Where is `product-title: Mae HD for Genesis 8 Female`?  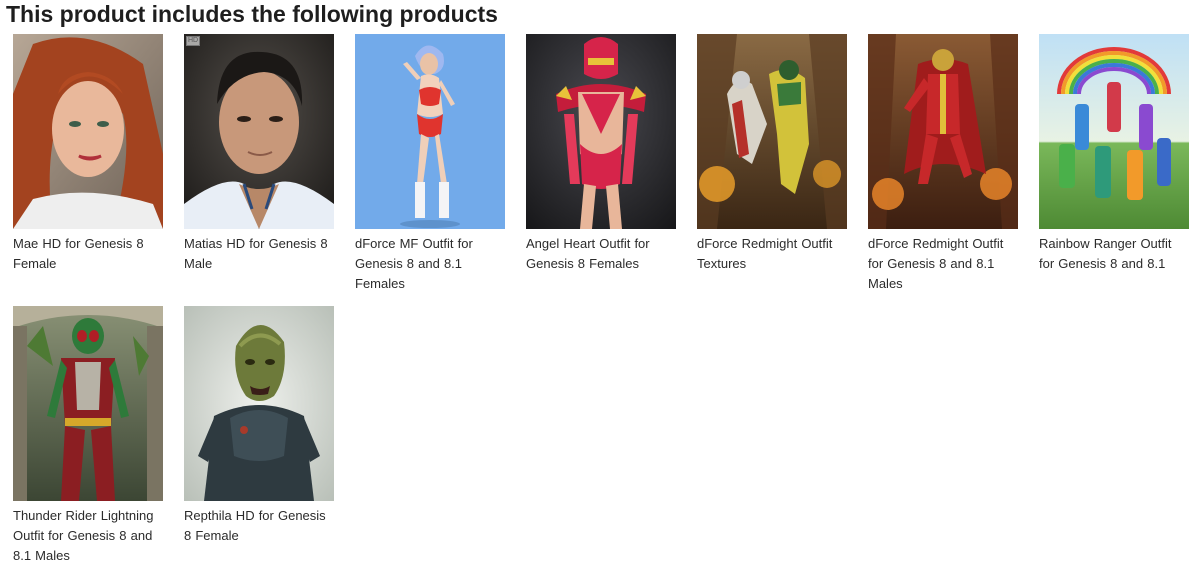
product-title: Mae HD for Genesis 8 Female is located at coordinates (88, 268).